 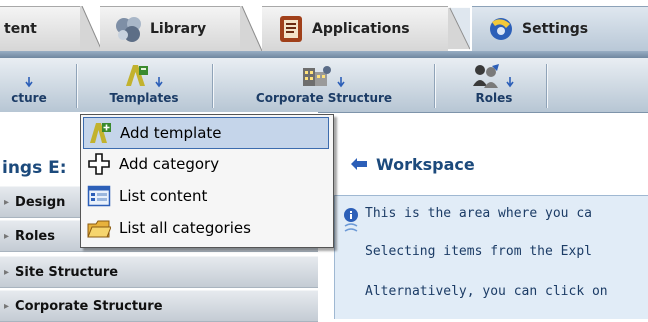 What do you see at coordinates (35, 236) in the screenshot?
I see `panel-item-label: Roles` at bounding box center [35, 236].